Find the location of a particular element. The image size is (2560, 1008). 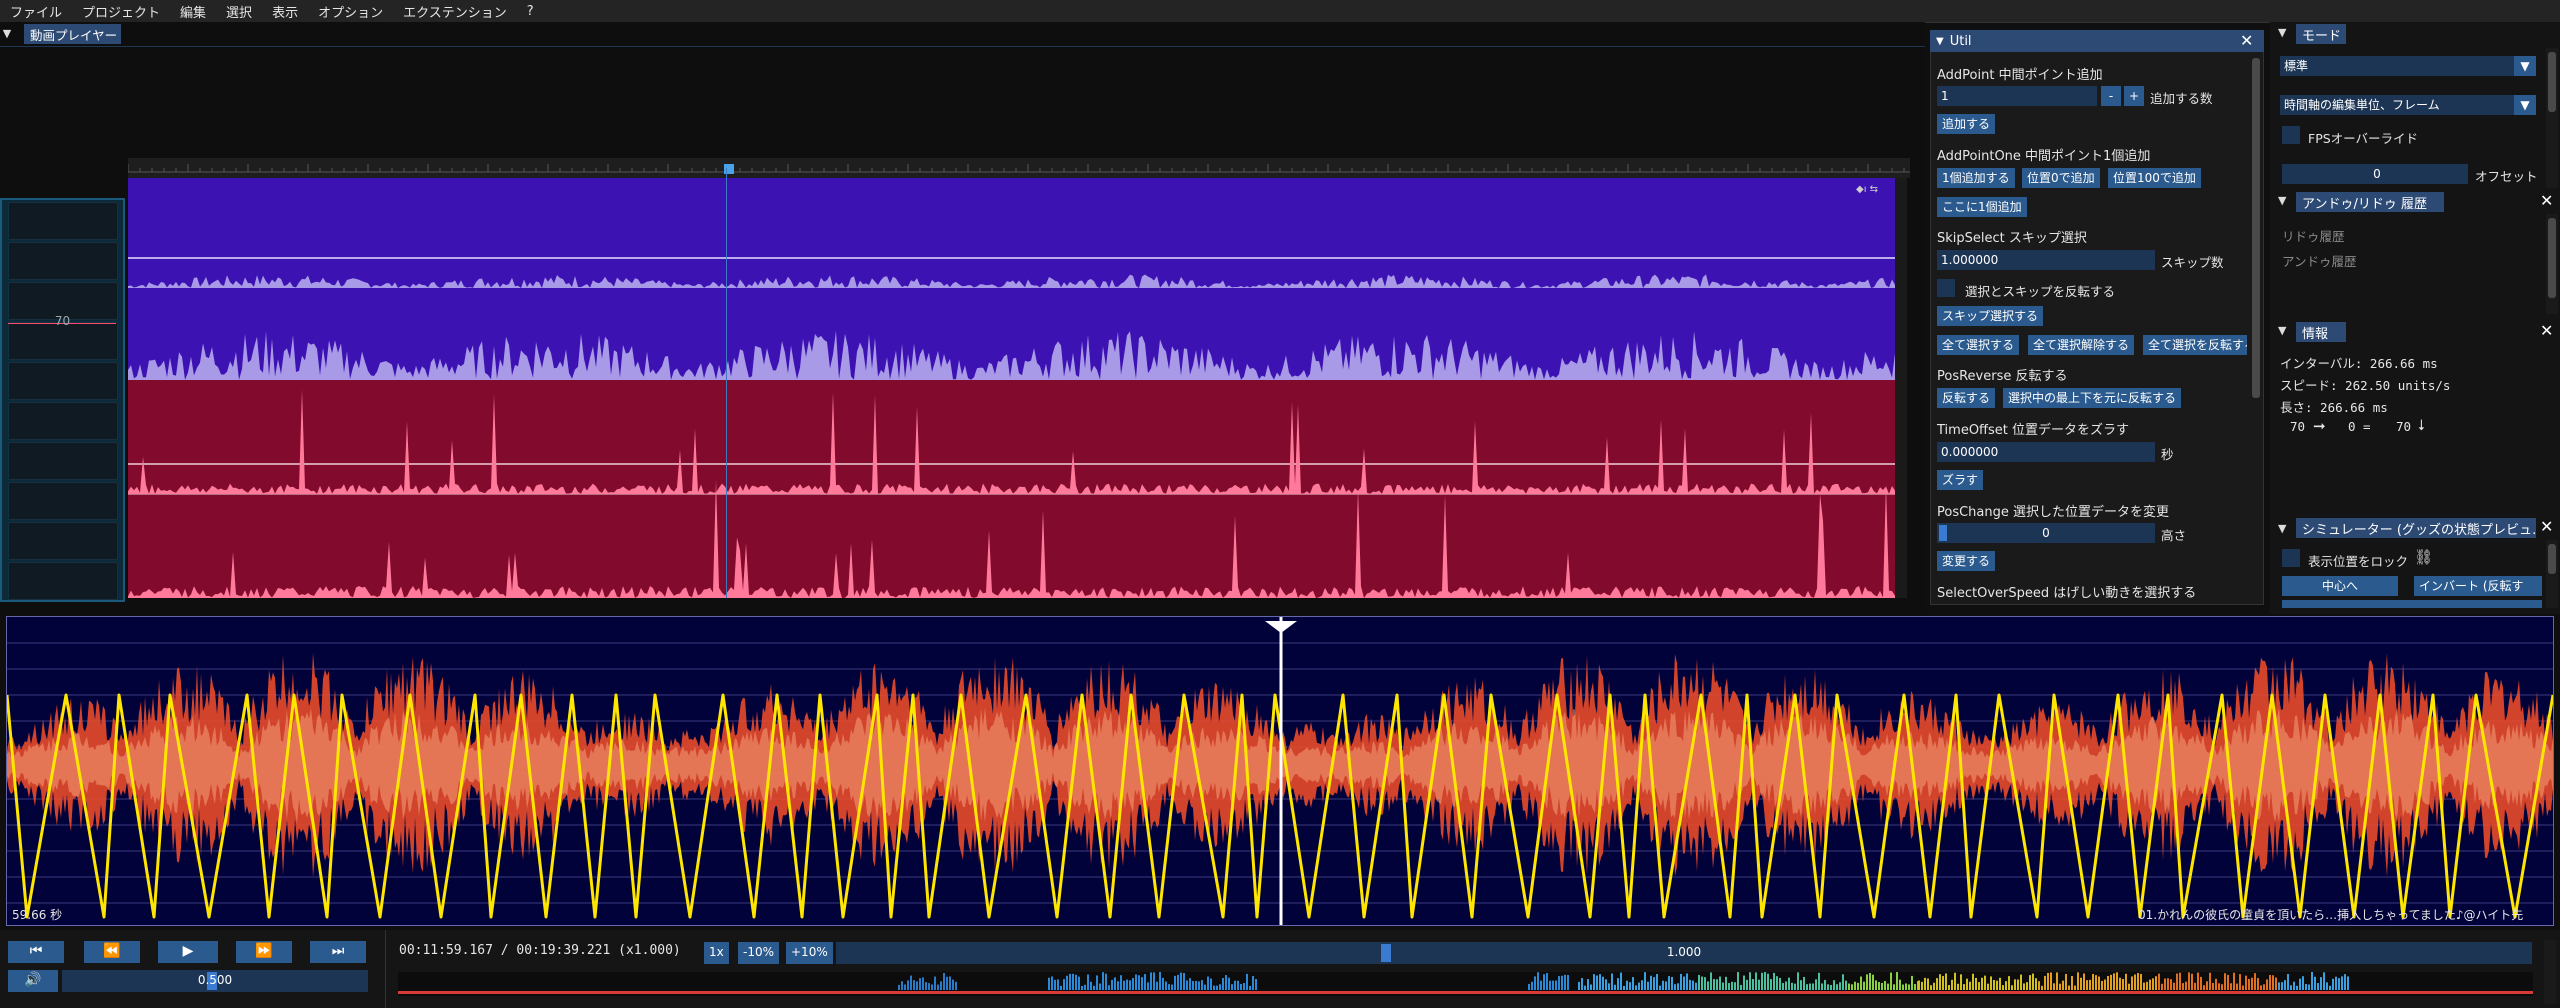

lock-position-label: 表示位置をロック is located at coordinates (2358, 561).